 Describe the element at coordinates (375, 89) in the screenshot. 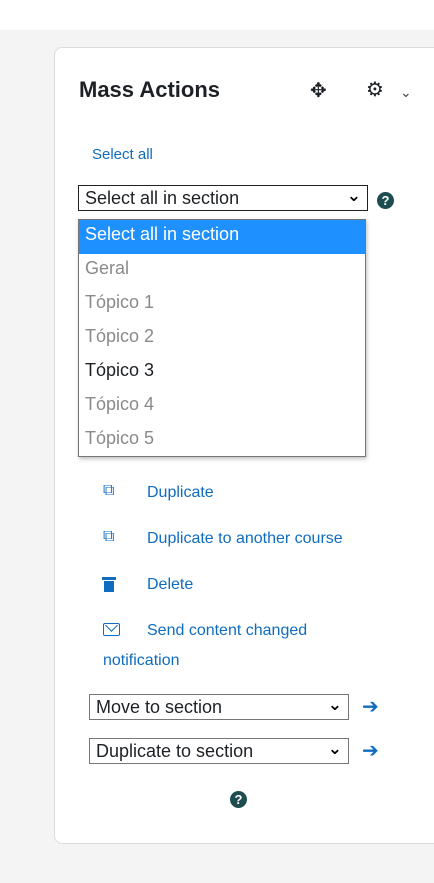

I see `gear-icon: ⚙` at that location.